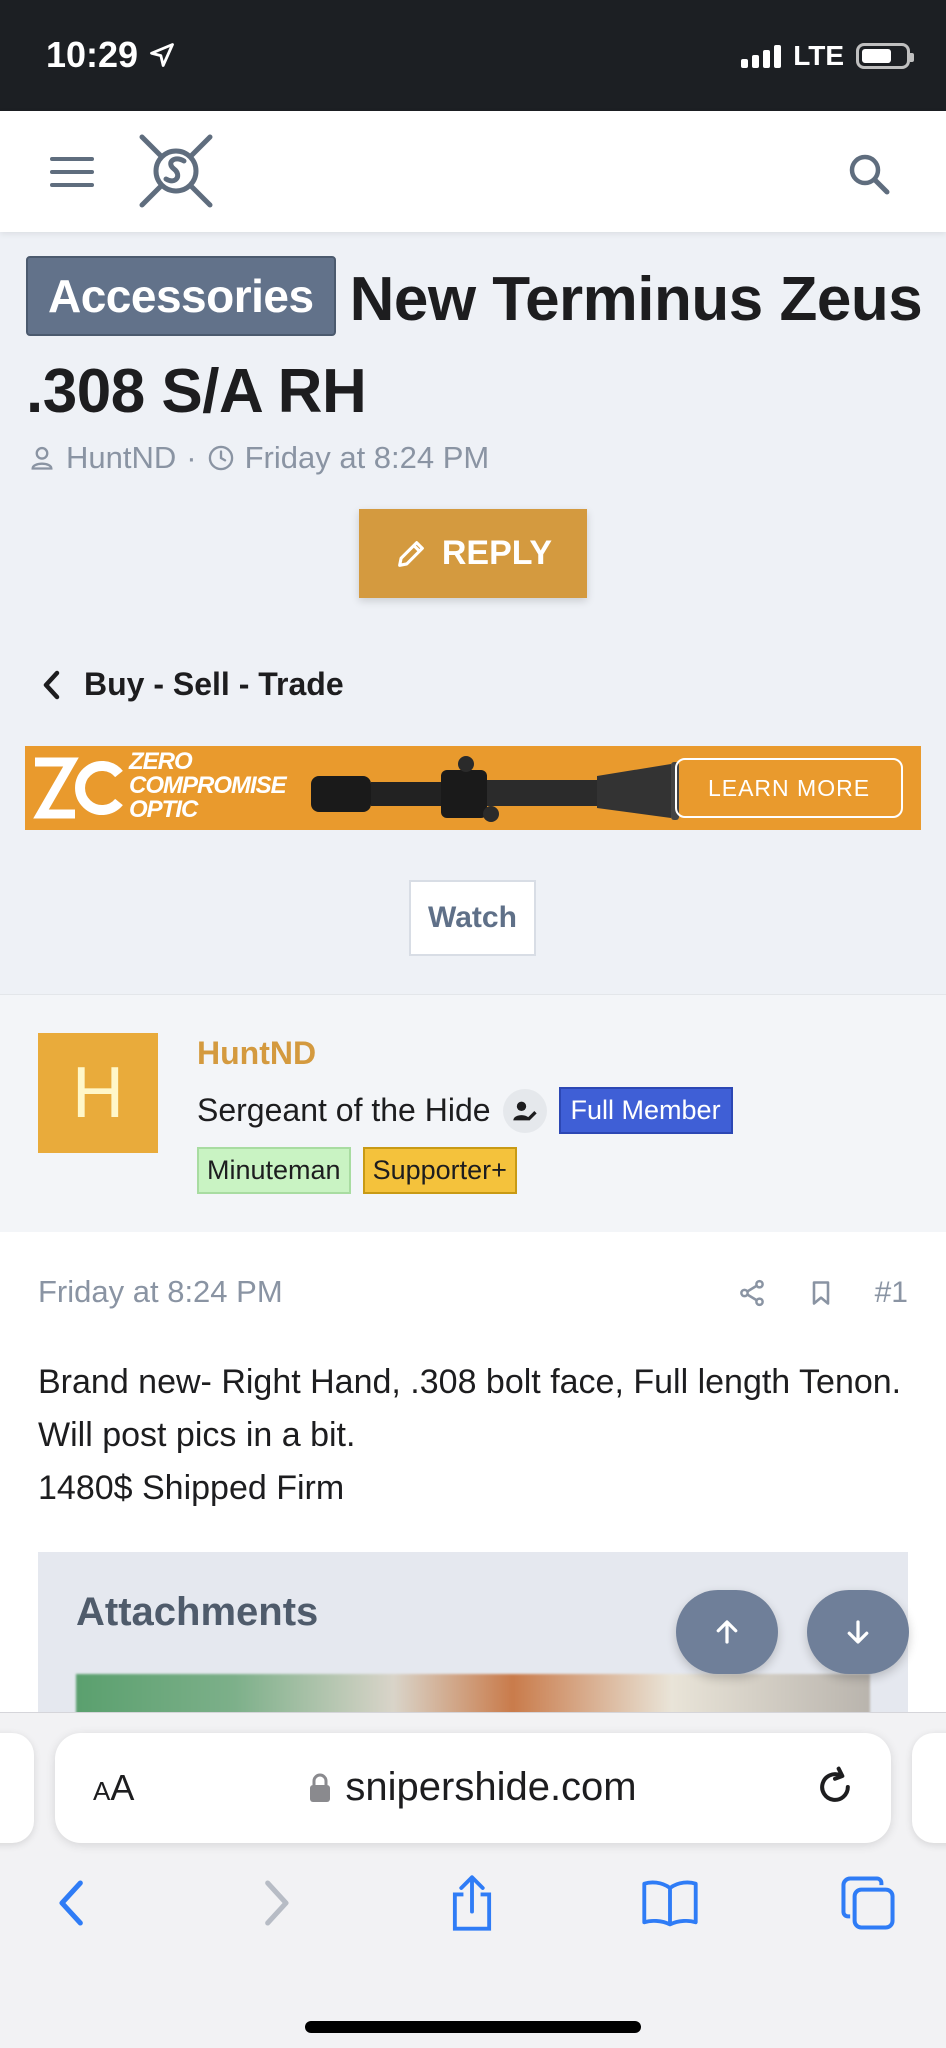 The height and width of the screenshot is (2048, 946). I want to click on thread-meta: HuntND · Friday at 8:24 PM, so click(258, 458).